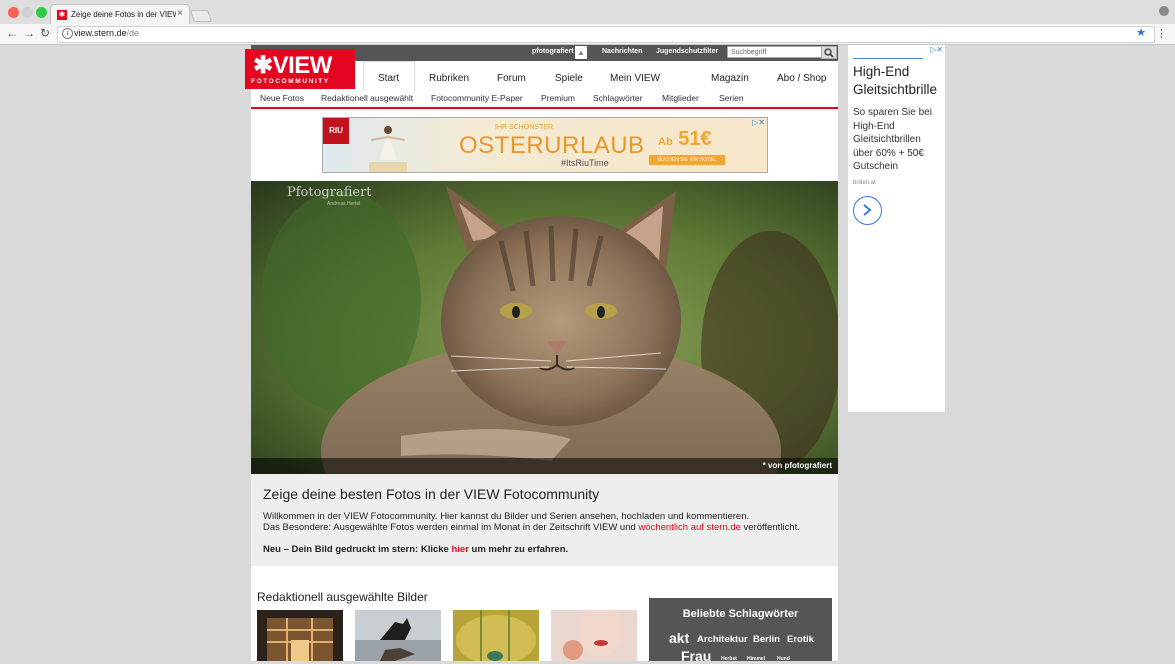  What do you see at coordinates (1164, 11) in the screenshot?
I see `profile-icon` at bounding box center [1164, 11].